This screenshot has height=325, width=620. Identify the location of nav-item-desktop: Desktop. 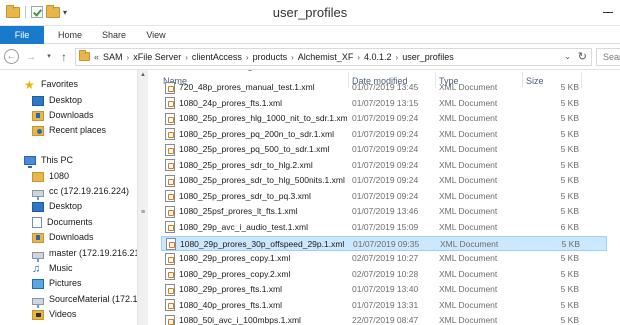
(57, 100).